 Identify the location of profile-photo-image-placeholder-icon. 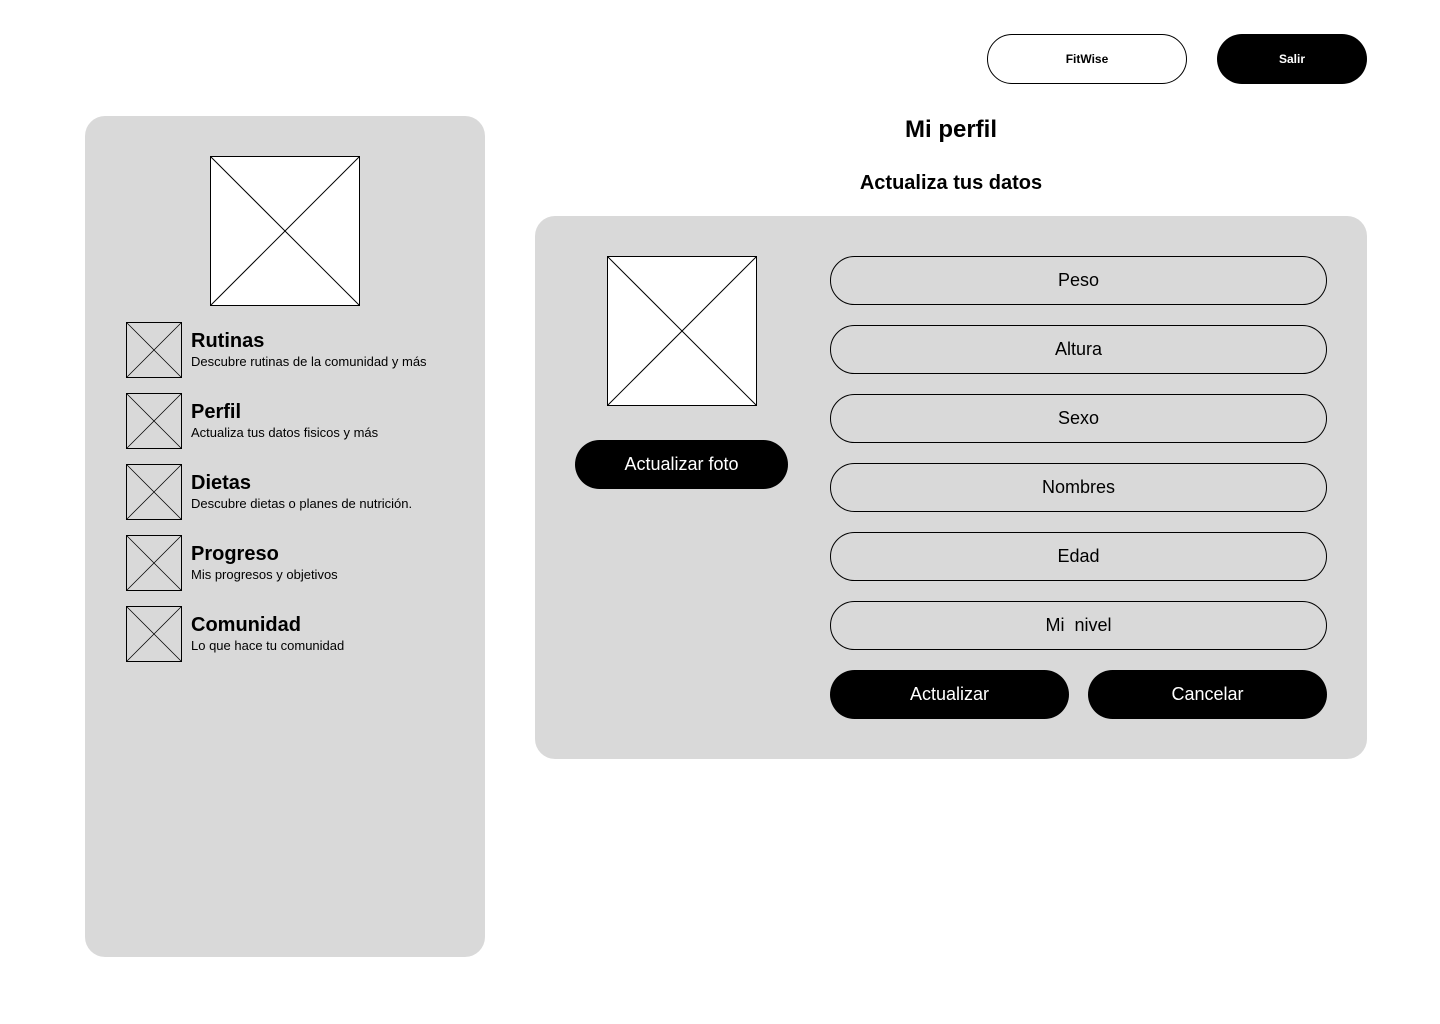
(682, 331).